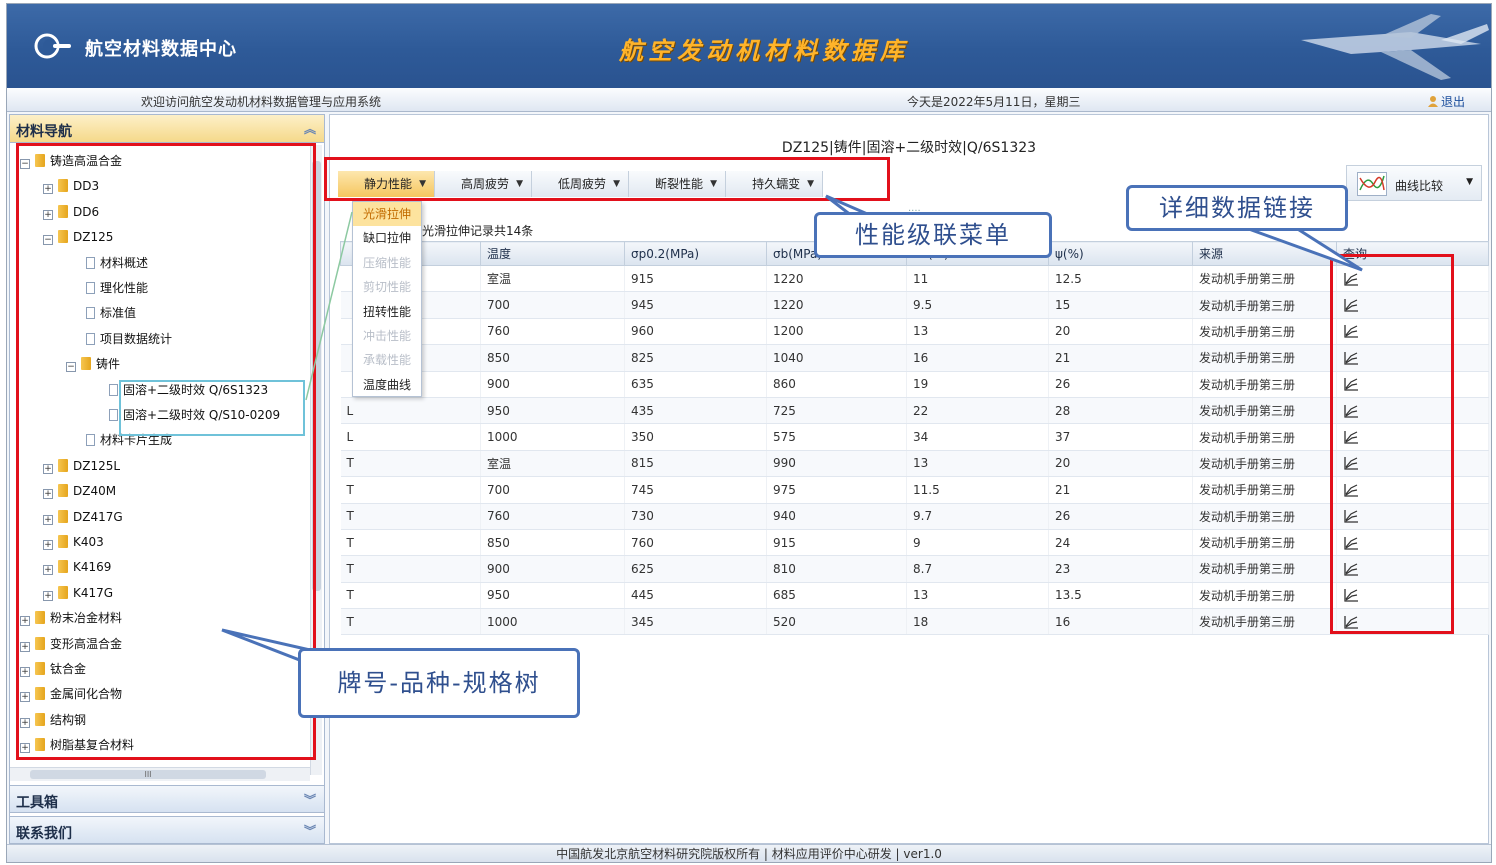 The height and width of the screenshot is (865, 1496). I want to click on material-nav-header: 材料导航 ︽, so click(167, 129).